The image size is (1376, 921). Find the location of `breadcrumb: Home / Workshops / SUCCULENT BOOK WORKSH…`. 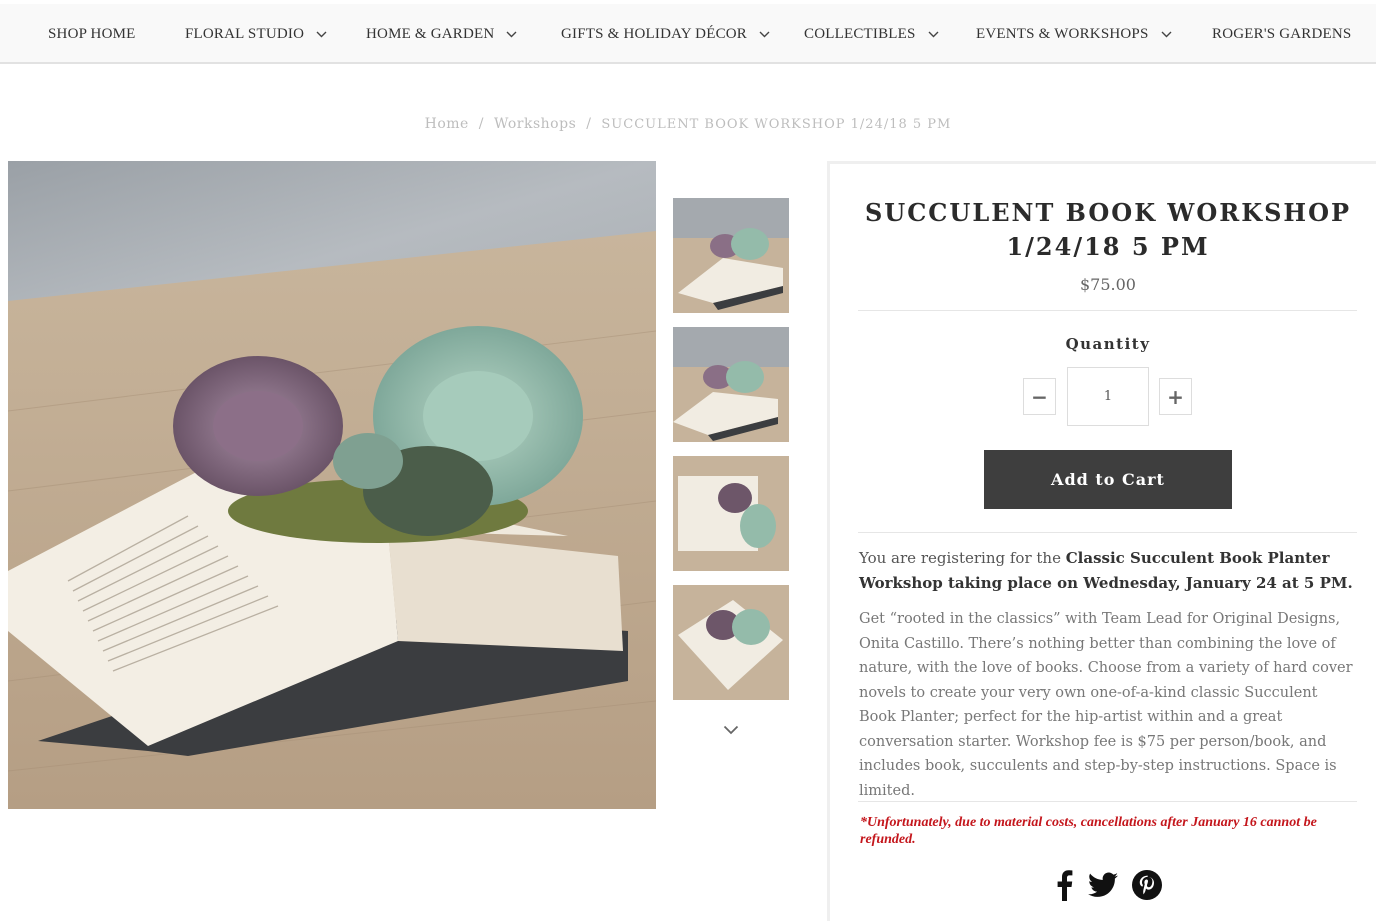

breadcrumb: Home / Workshops / SUCCULENT BOOK WORKSH… is located at coordinates (688, 124).